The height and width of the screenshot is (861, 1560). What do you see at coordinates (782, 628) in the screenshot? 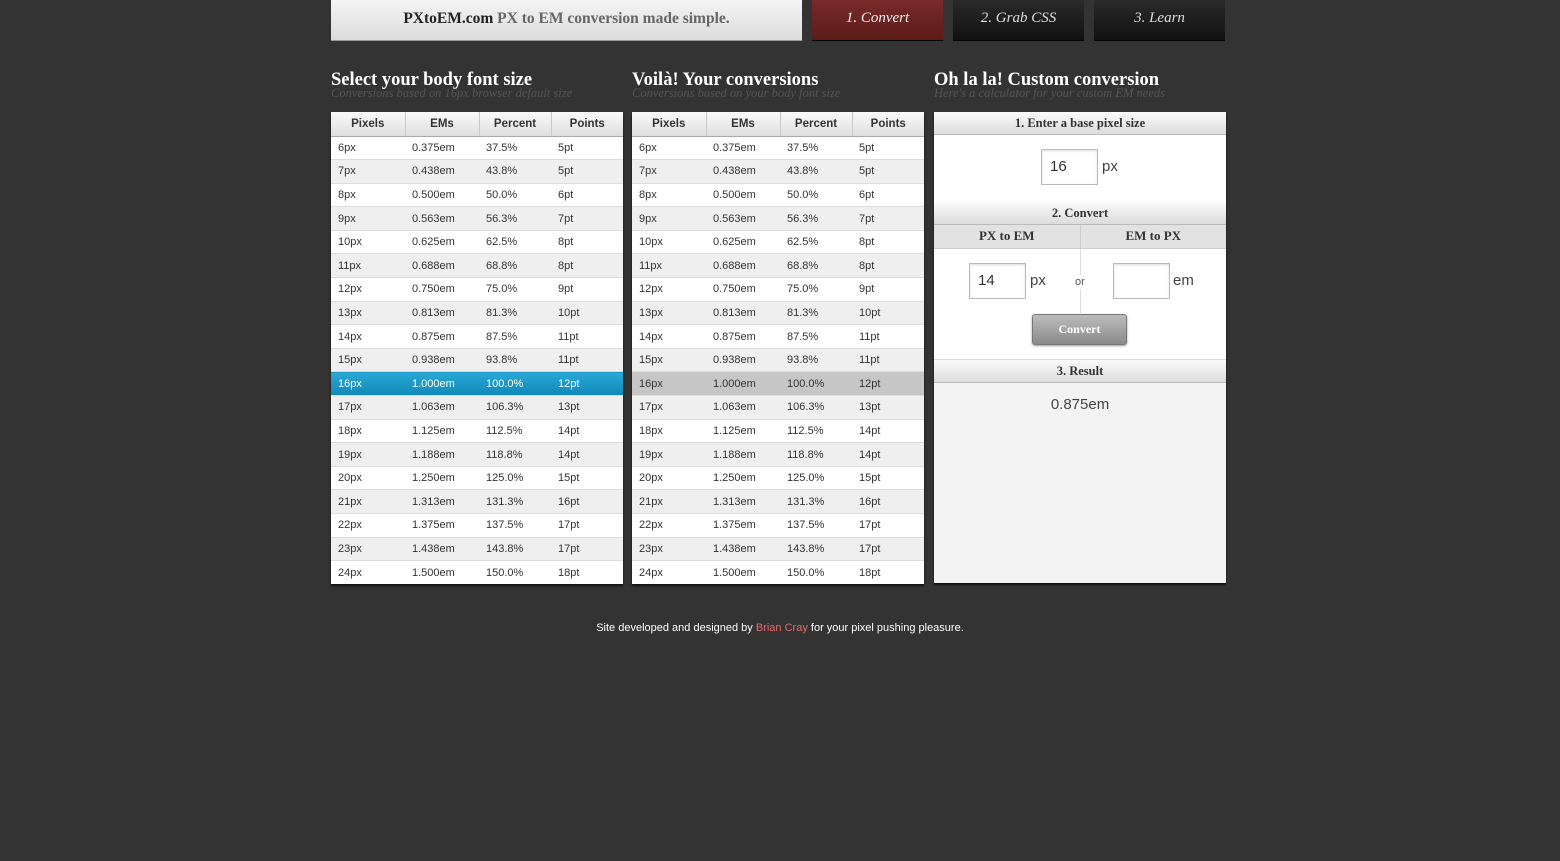
I see `author-link: Brian Cray` at bounding box center [782, 628].